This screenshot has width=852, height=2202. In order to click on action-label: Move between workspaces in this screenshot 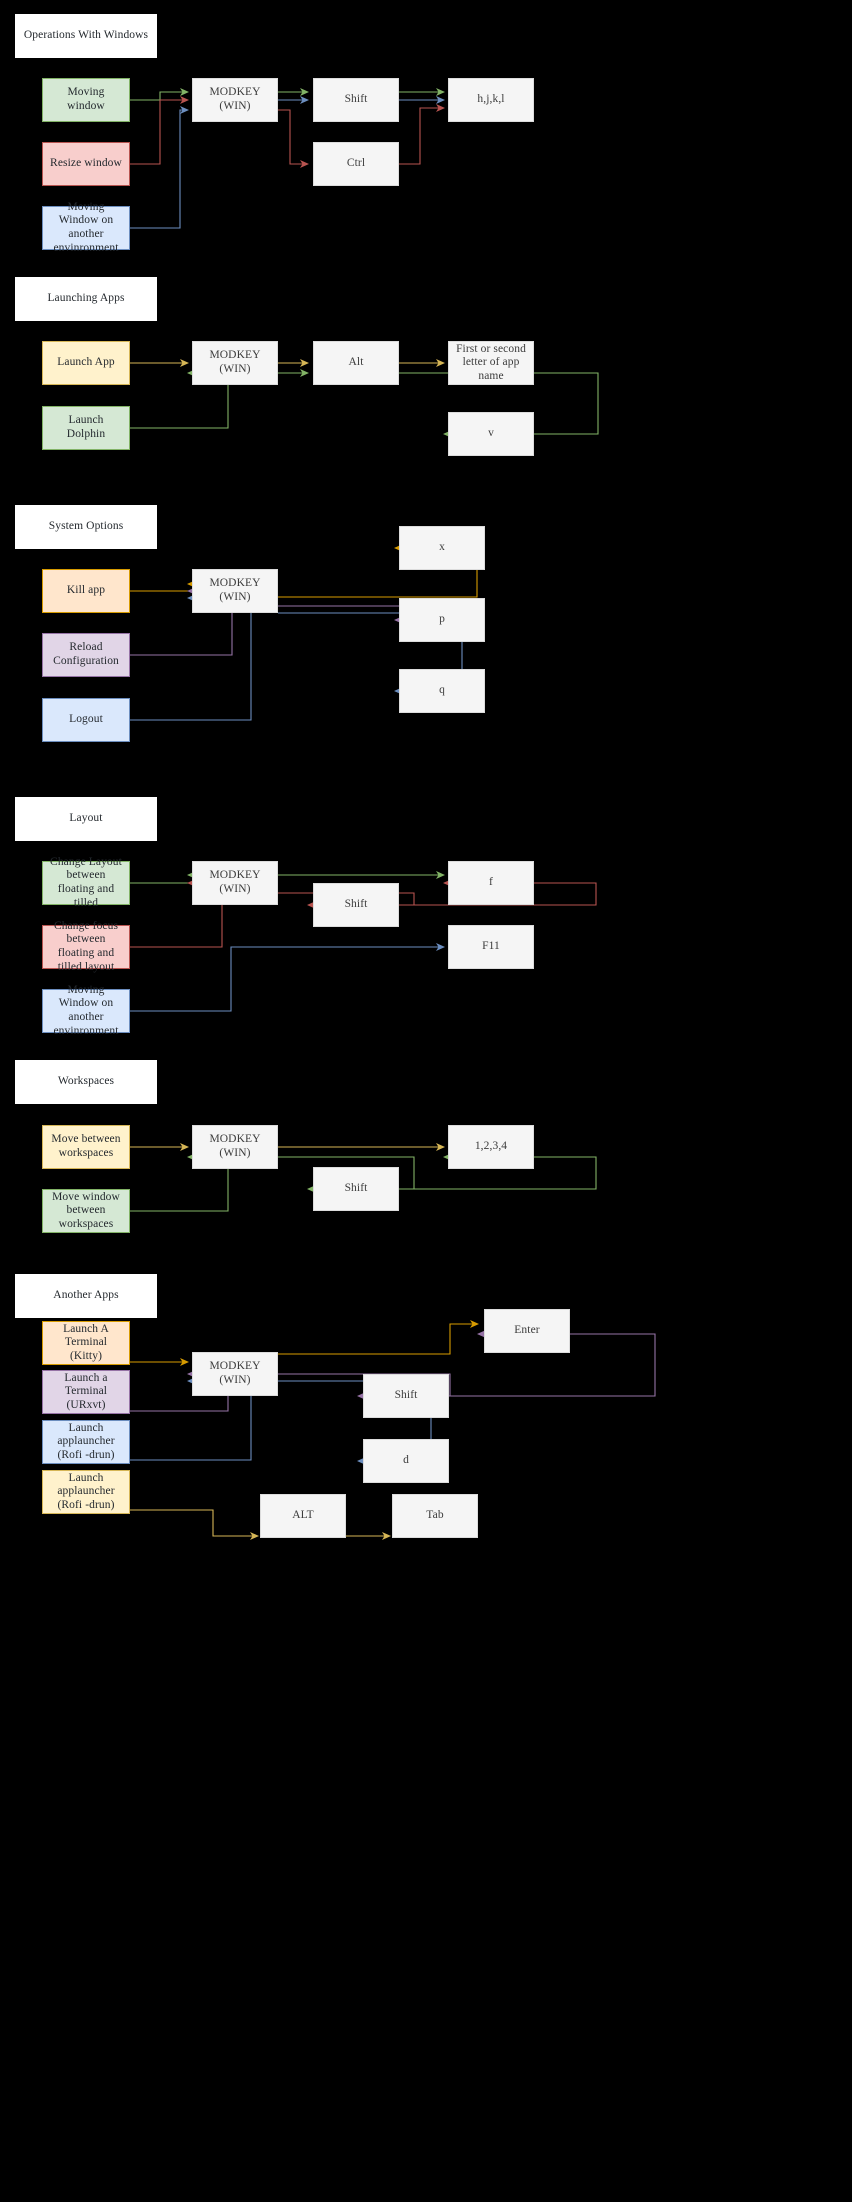, I will do `click(86, 1146)`.